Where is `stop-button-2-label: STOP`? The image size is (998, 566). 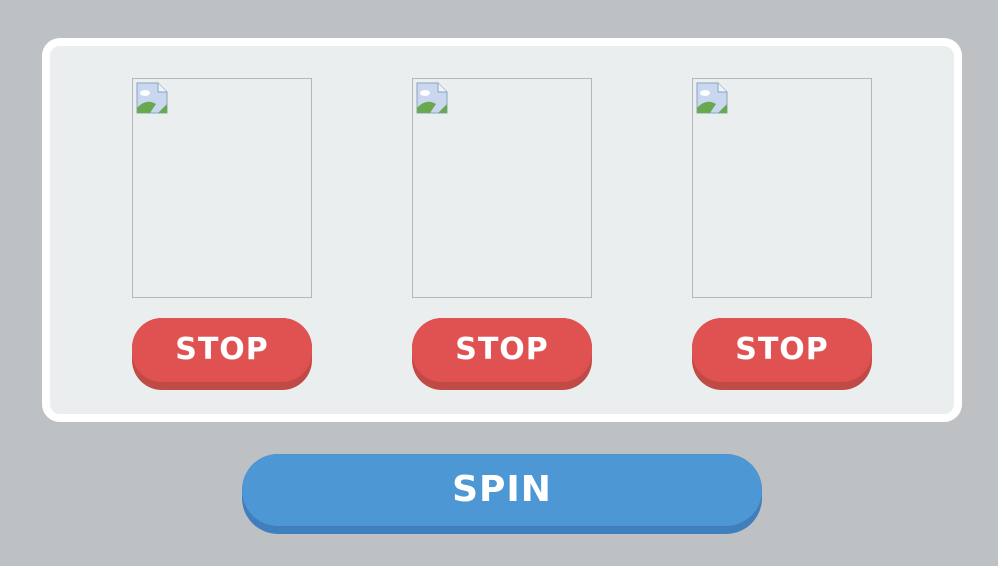
stop-button-2-label: STOP is located at coordinates (502, 350).